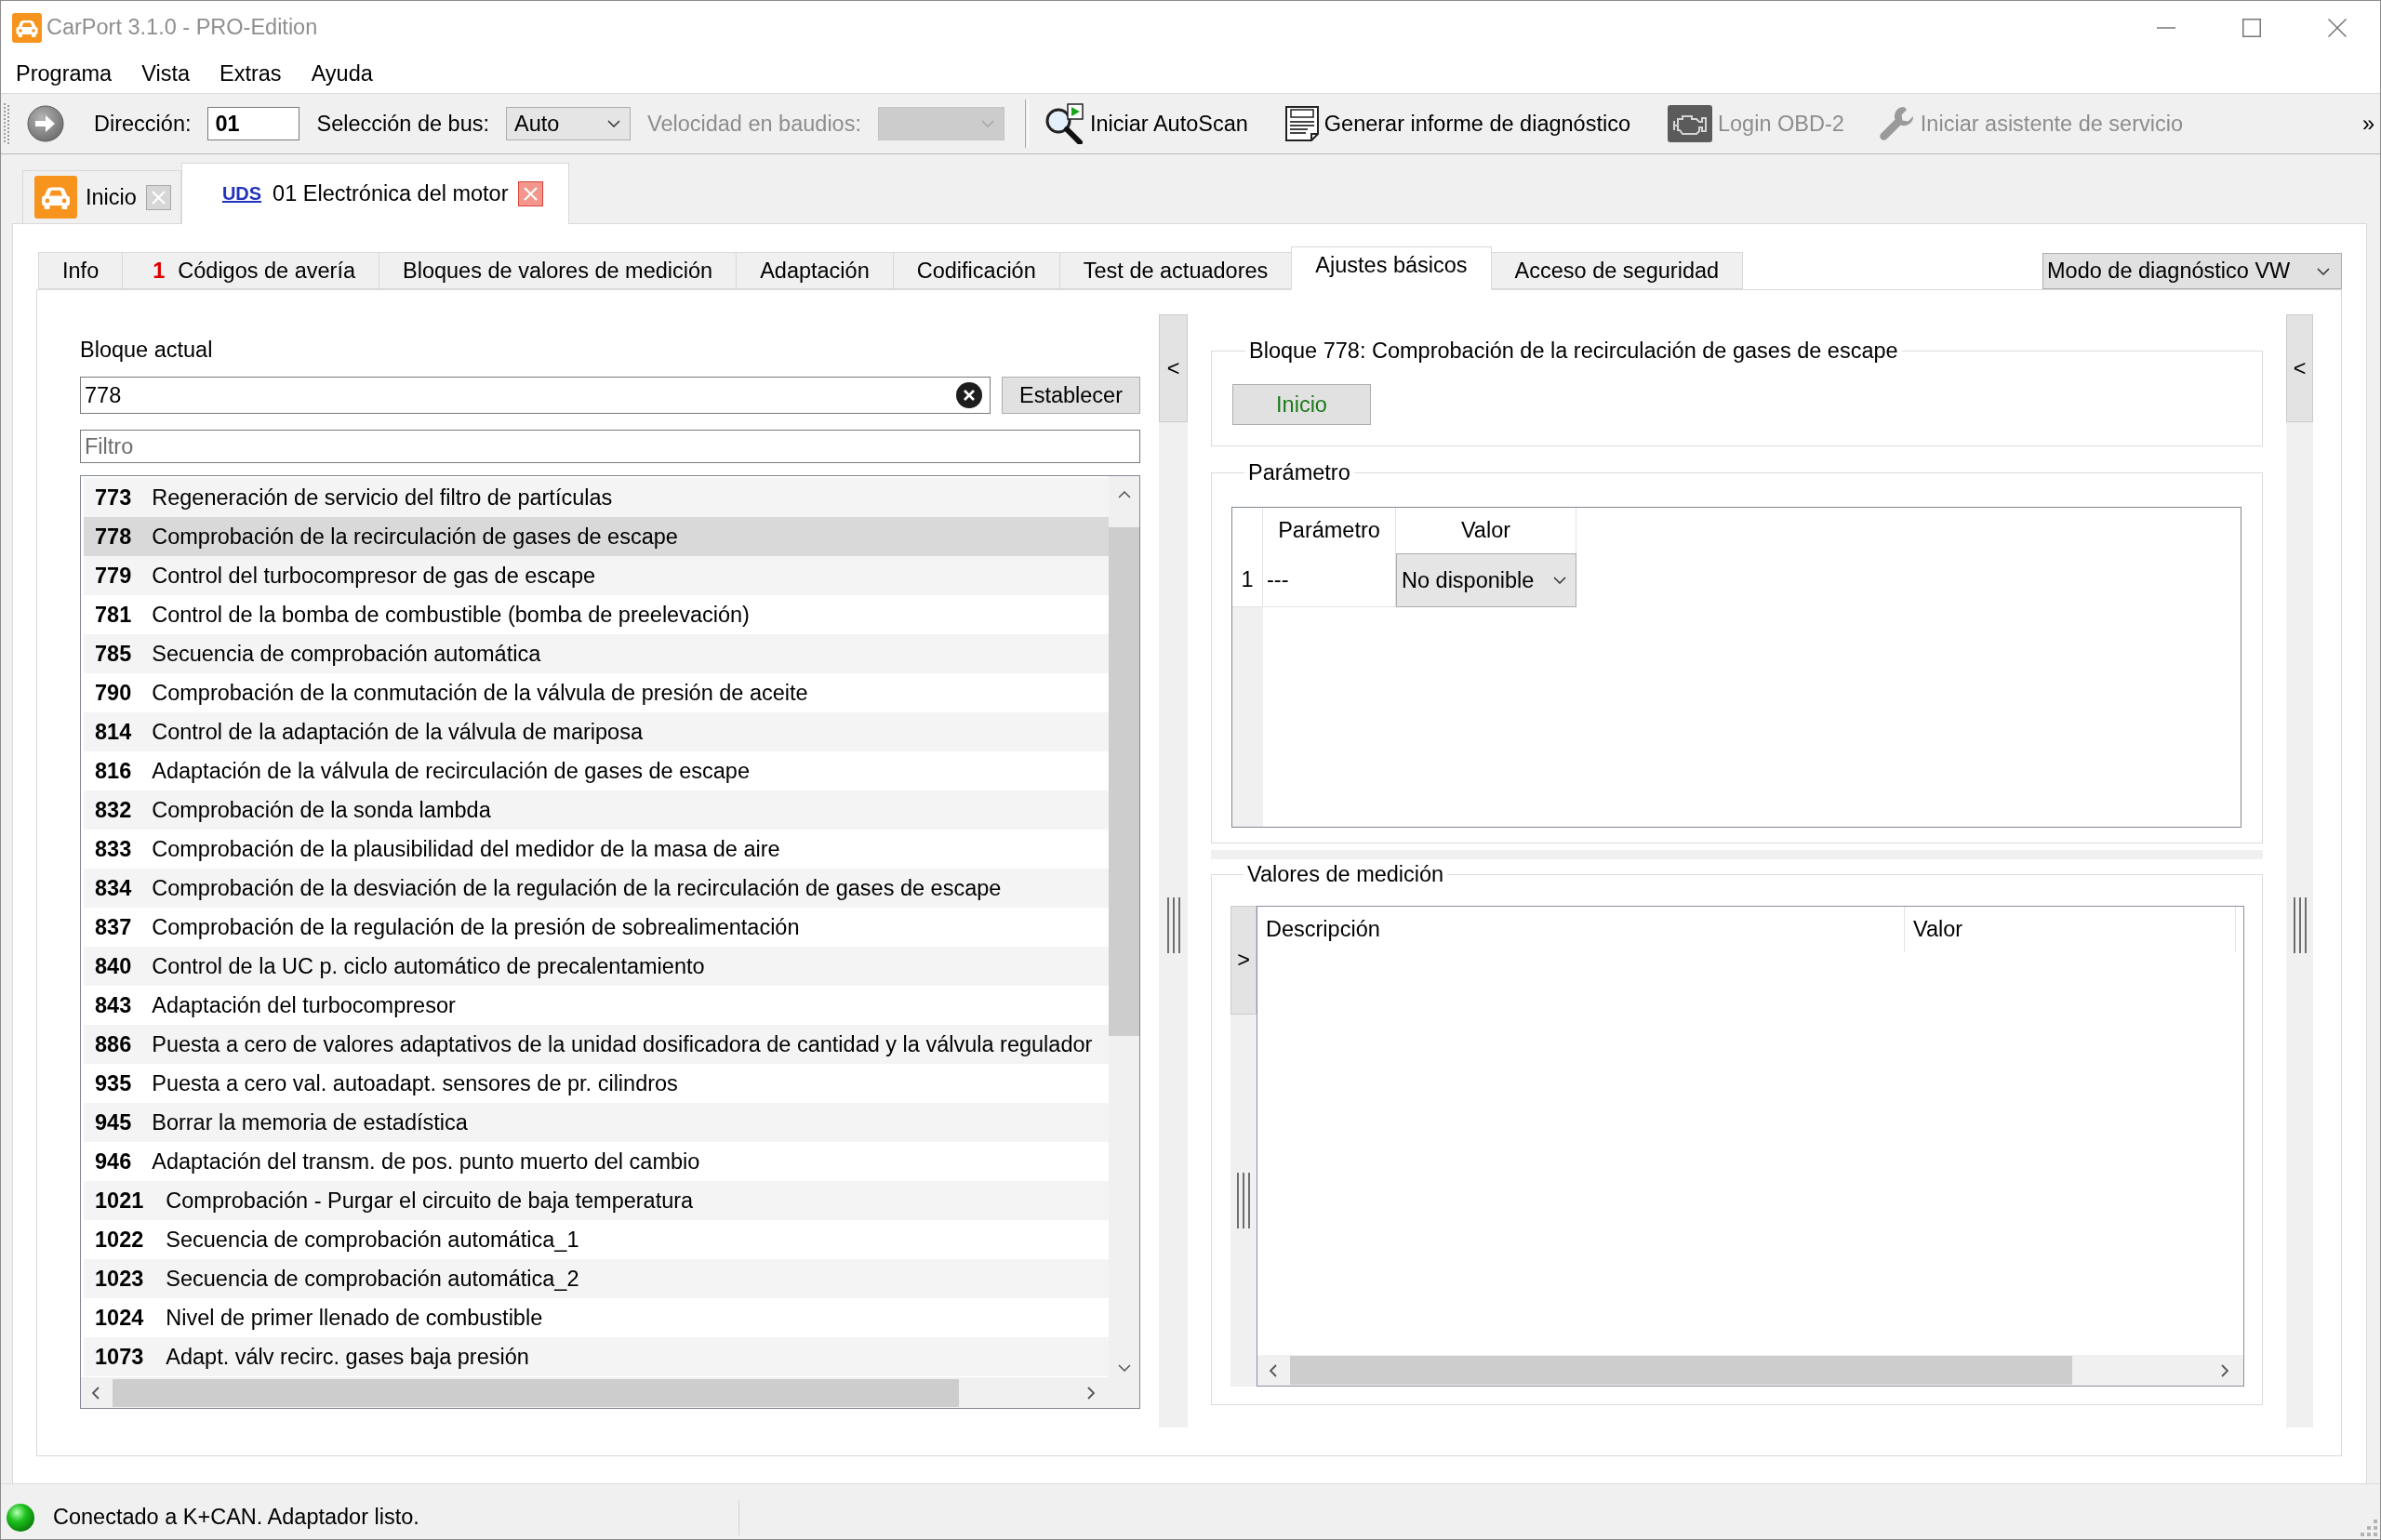 This screenshot has width=2381, height=1540. What do you see at coordinates (119, 1240) in the screenshot?
I see `block-number: 1022` at bounding box center [119, 1240].